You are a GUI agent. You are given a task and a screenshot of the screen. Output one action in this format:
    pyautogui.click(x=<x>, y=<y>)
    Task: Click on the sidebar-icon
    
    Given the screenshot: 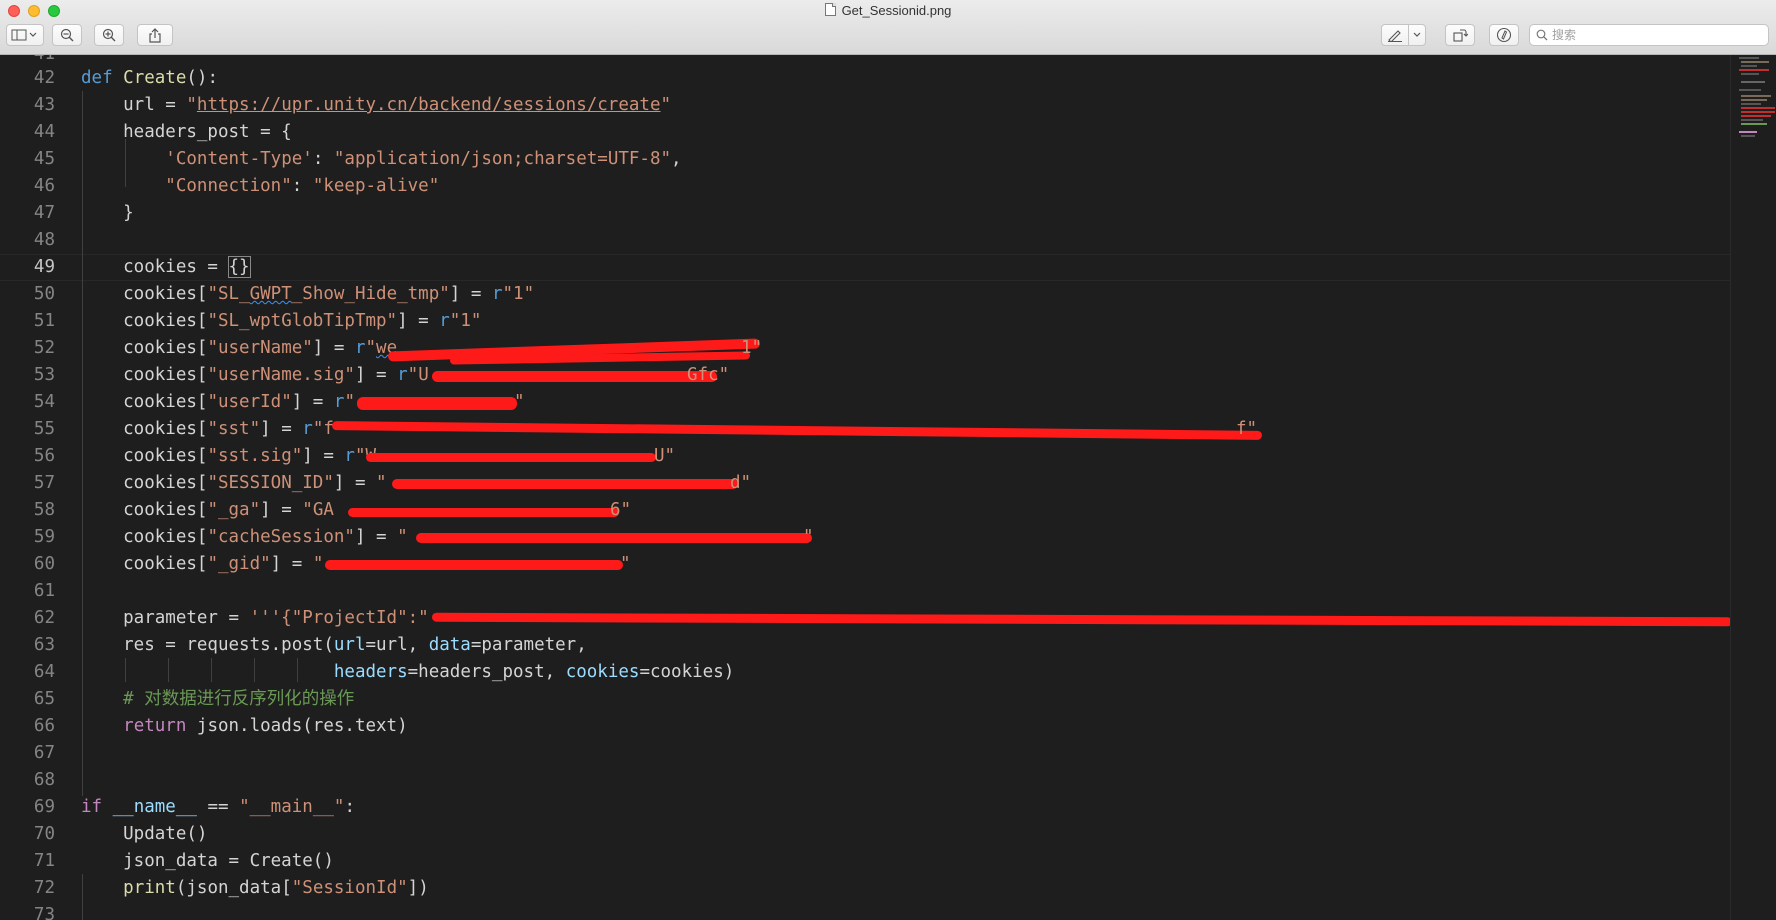 What is the action you would take?
    pyautogui.click(x=24, y=35)
    